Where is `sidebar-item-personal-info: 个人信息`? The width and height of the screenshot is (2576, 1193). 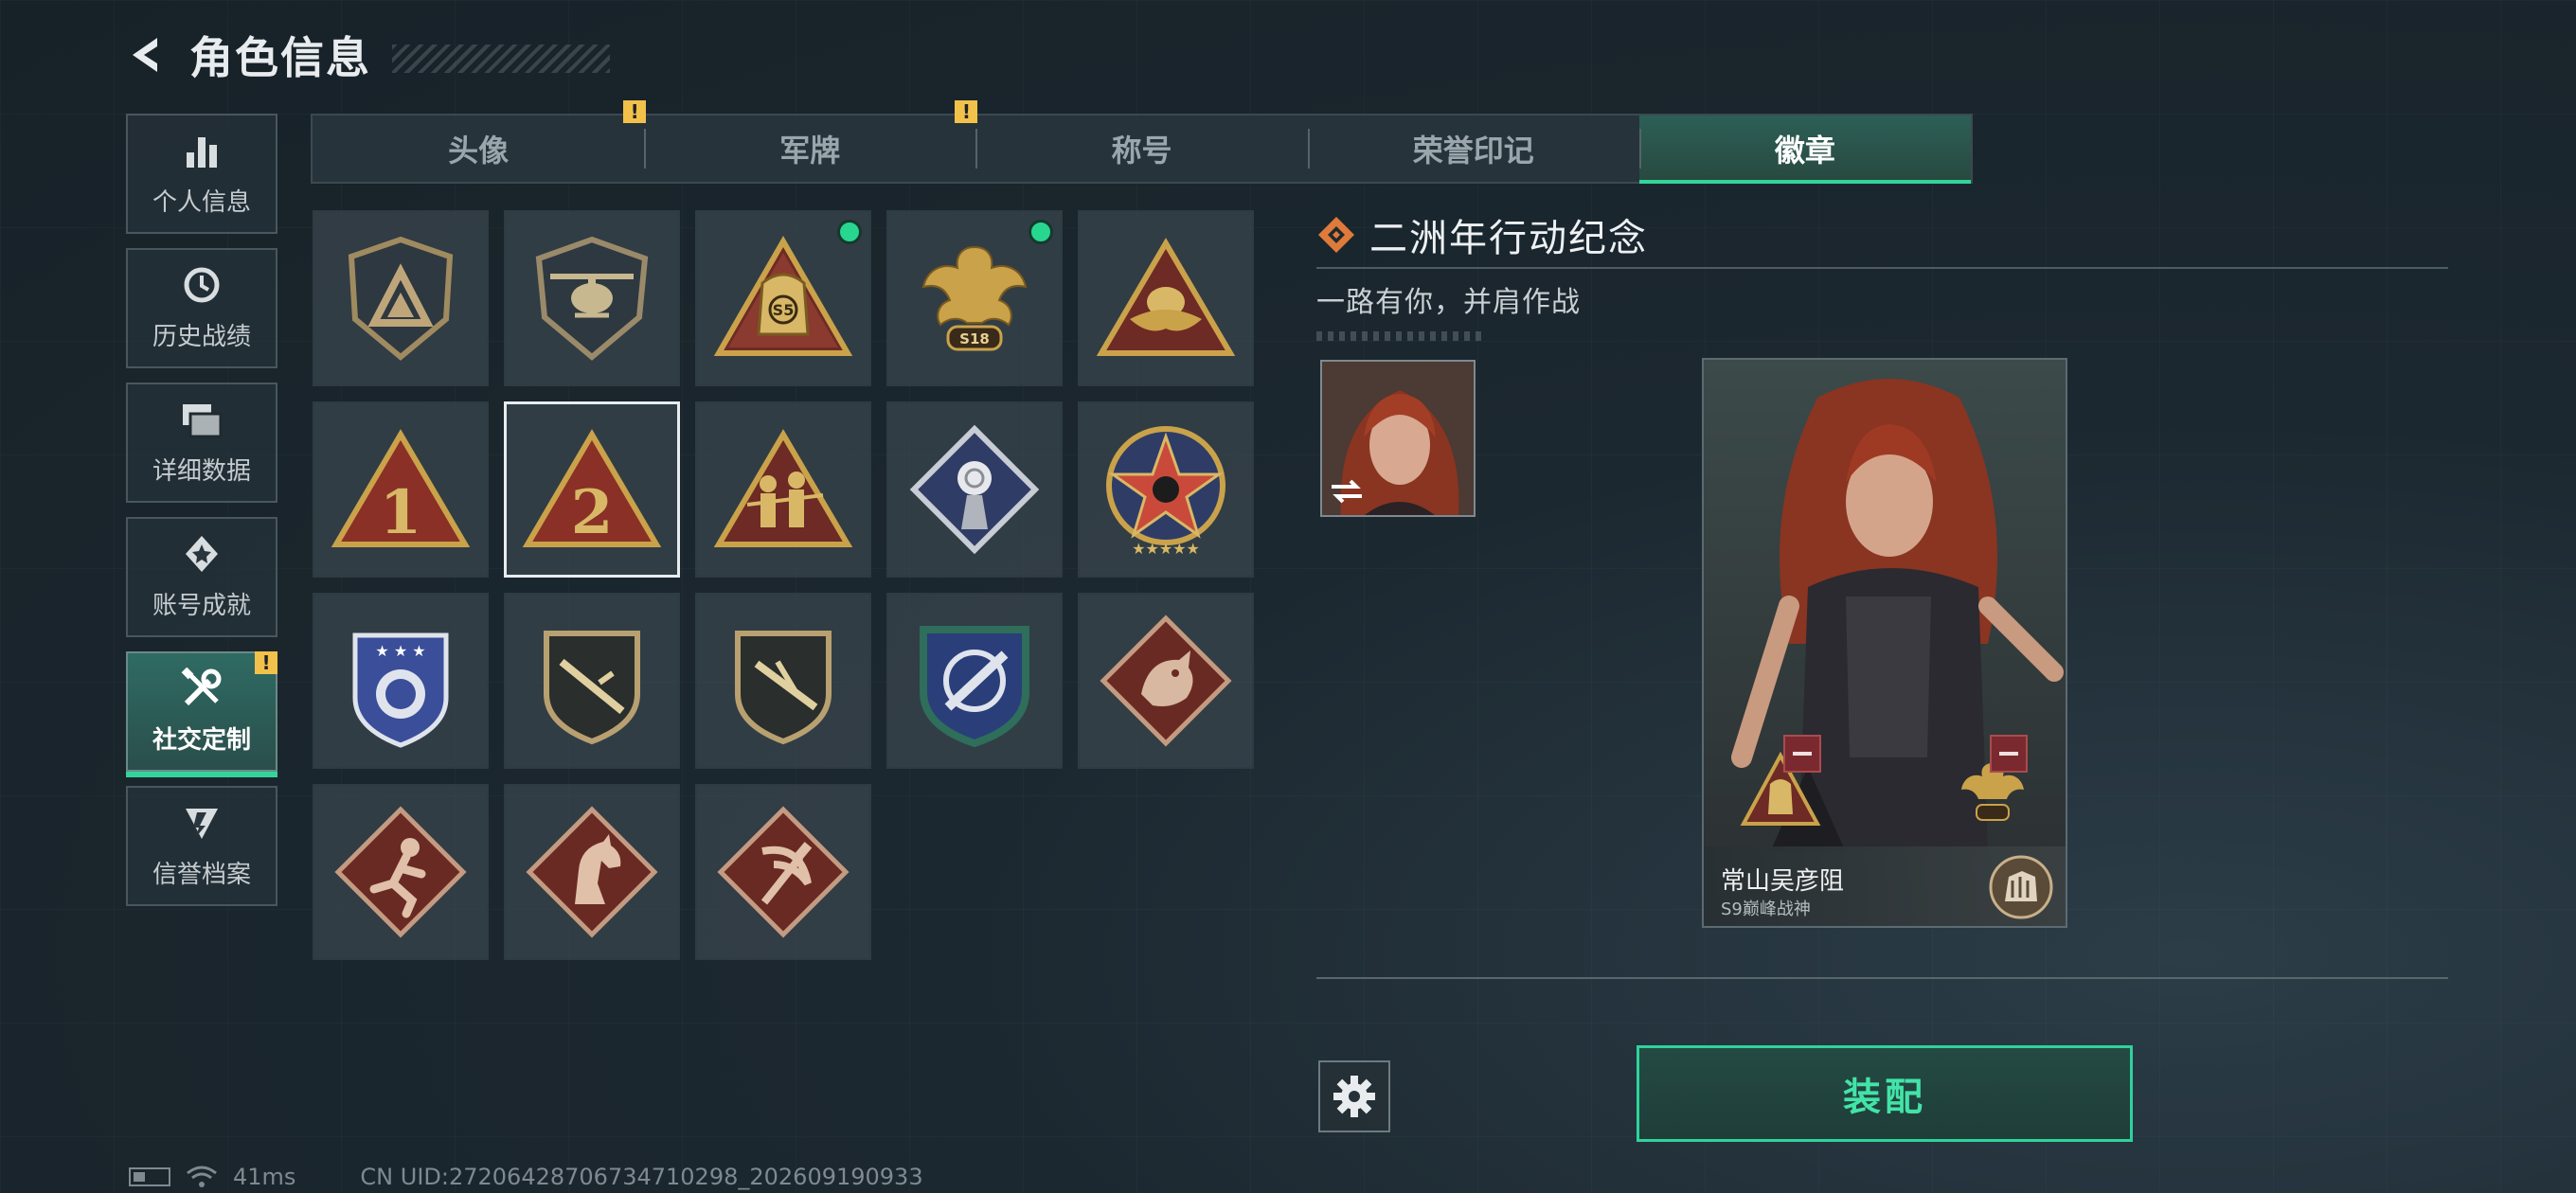 sidebar-item-personal-info: 个人信息 is located at coordinates (201, 174).